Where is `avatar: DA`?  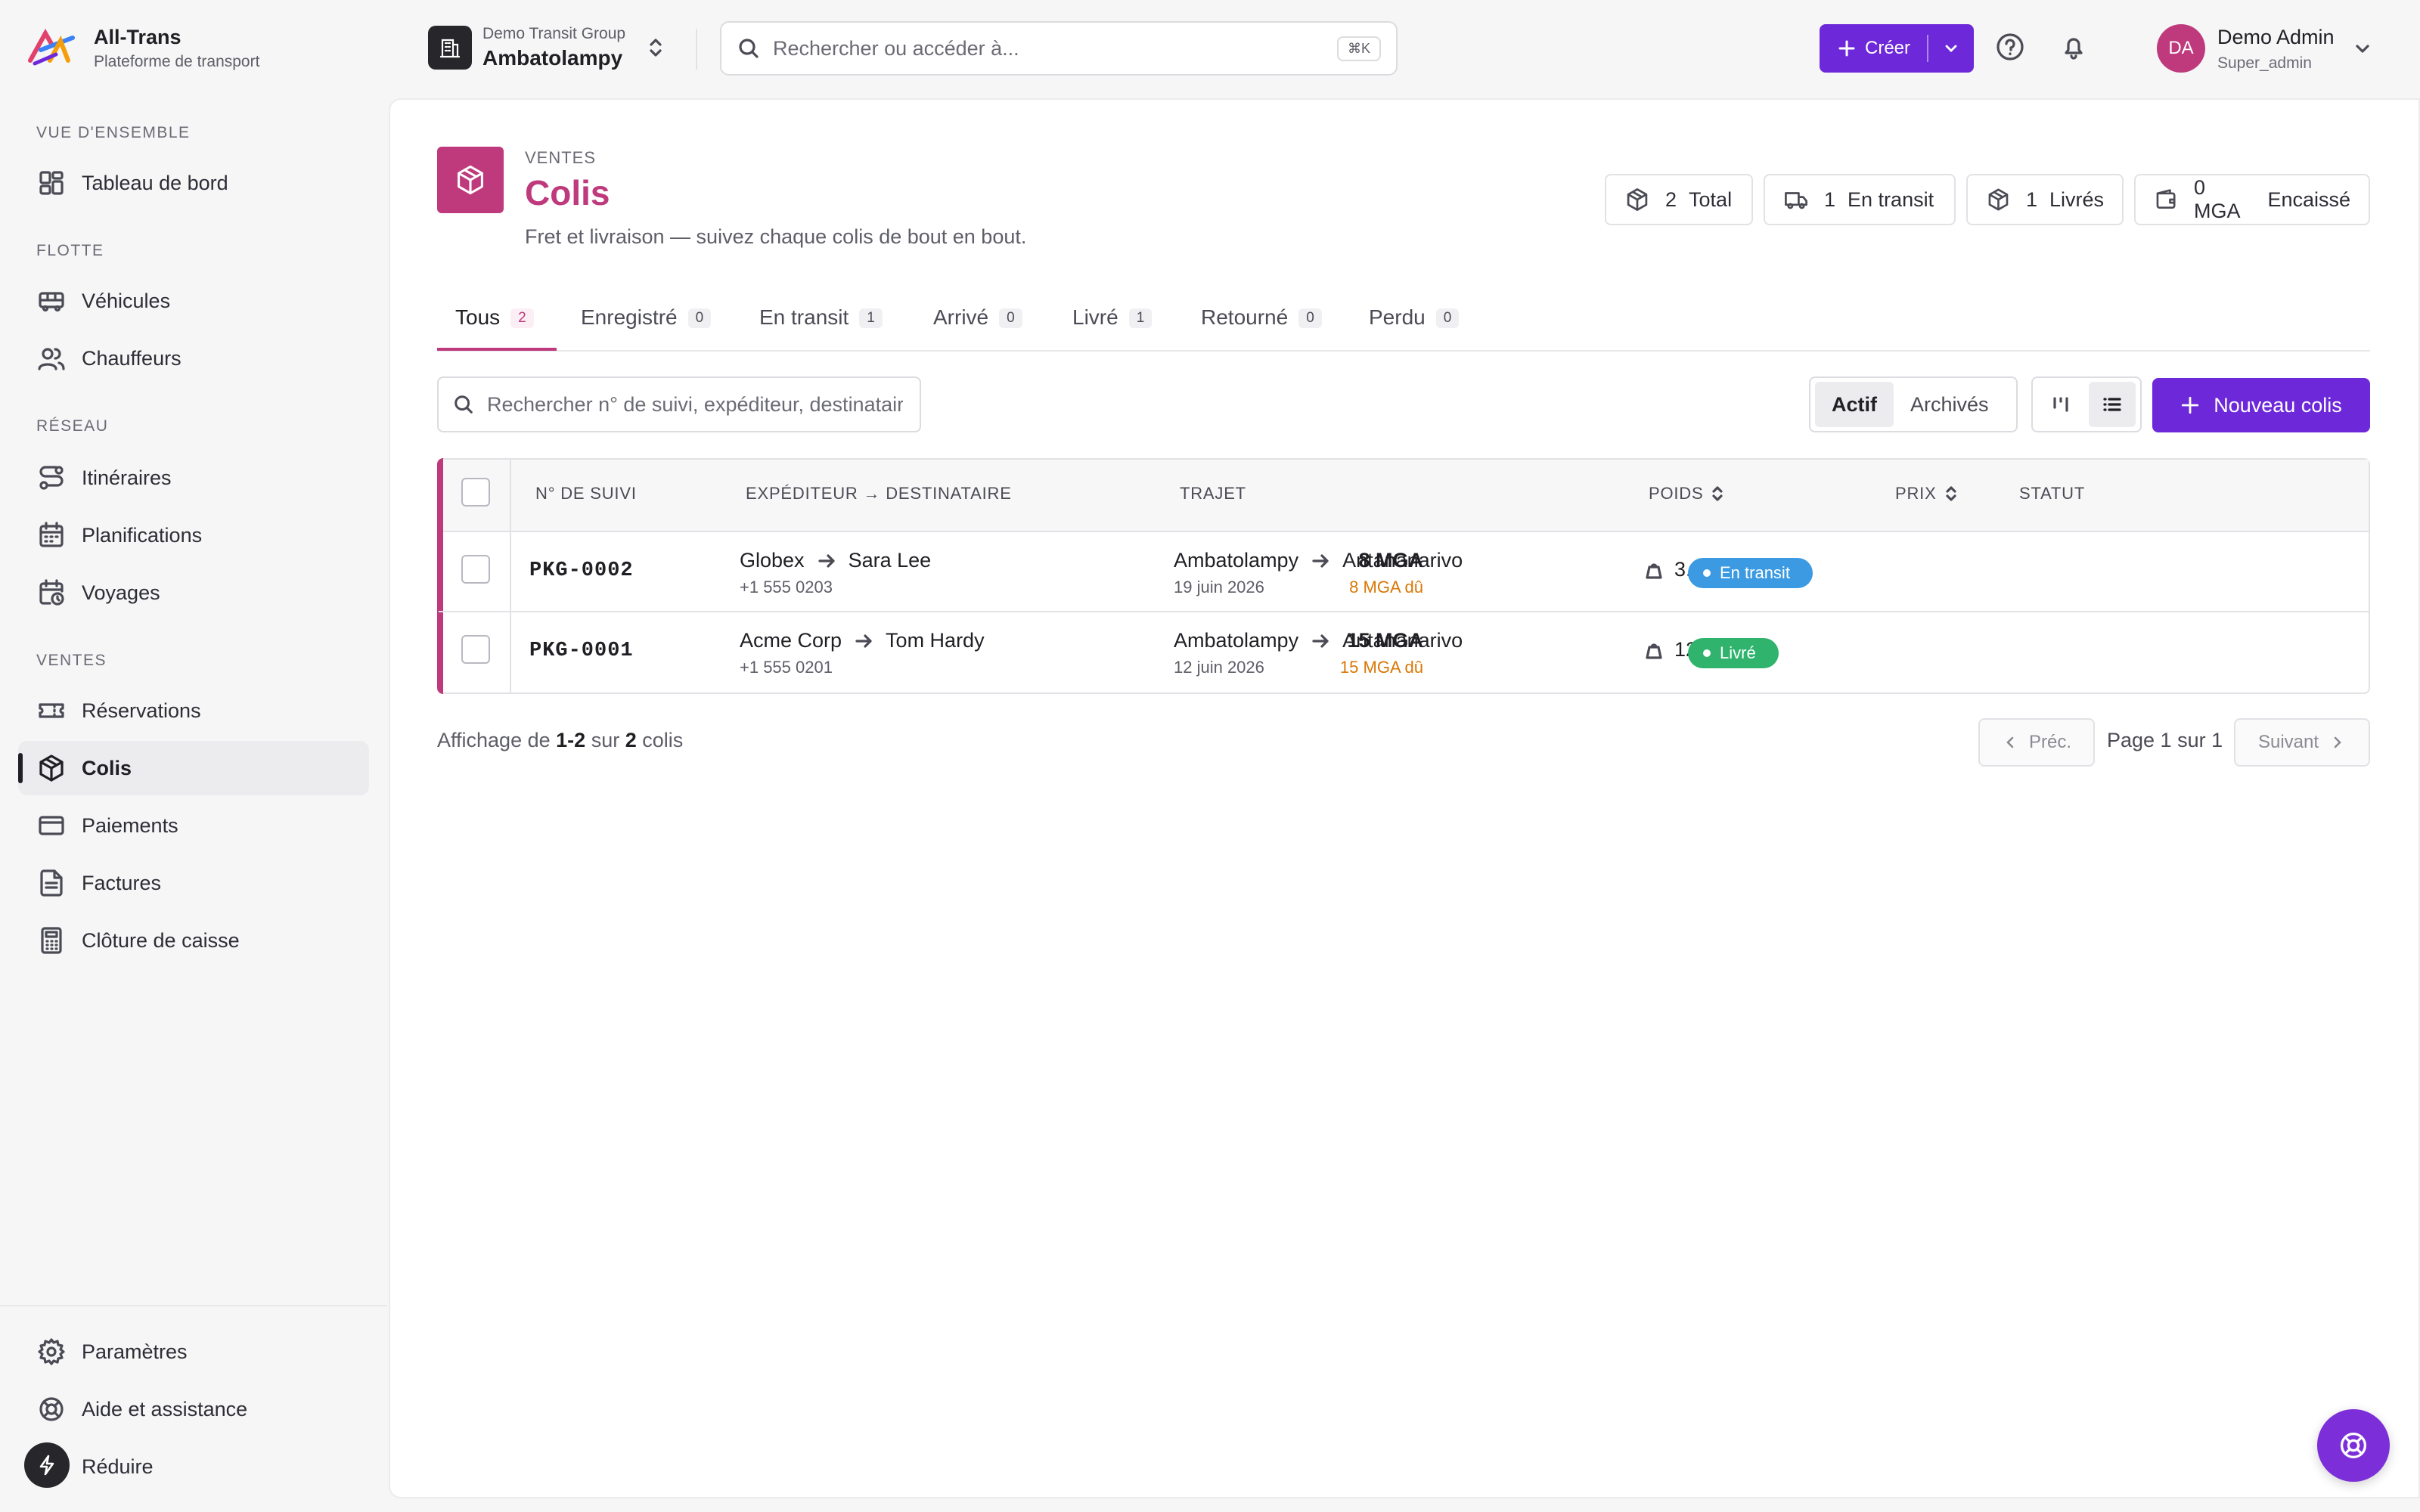
avatar: DA is located at coordinates (2181, 48).